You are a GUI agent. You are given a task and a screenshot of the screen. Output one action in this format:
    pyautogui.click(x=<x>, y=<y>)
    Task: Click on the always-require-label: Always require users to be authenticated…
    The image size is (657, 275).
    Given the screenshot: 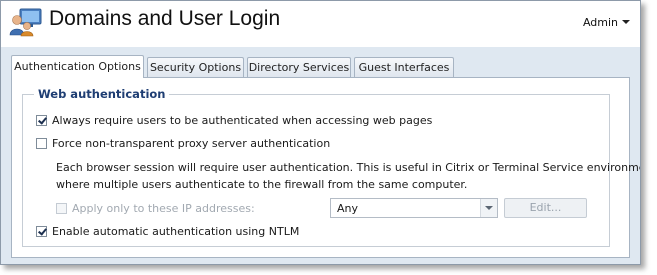 What is the action you would take?
    pyautogui.click(x=242, y=120)
    